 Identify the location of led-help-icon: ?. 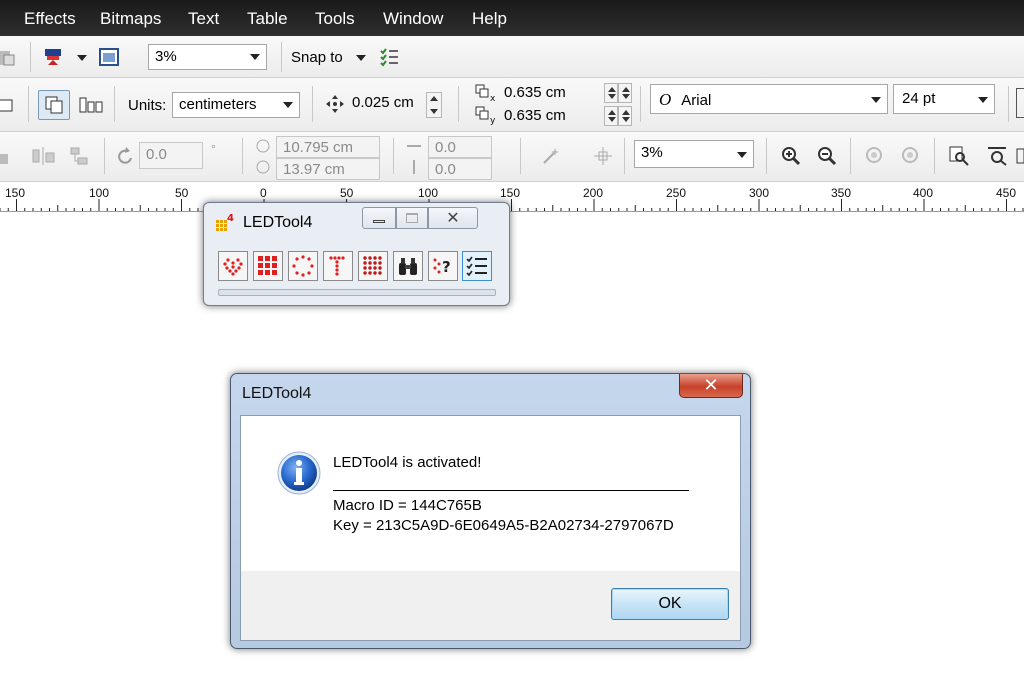
(442, 267).